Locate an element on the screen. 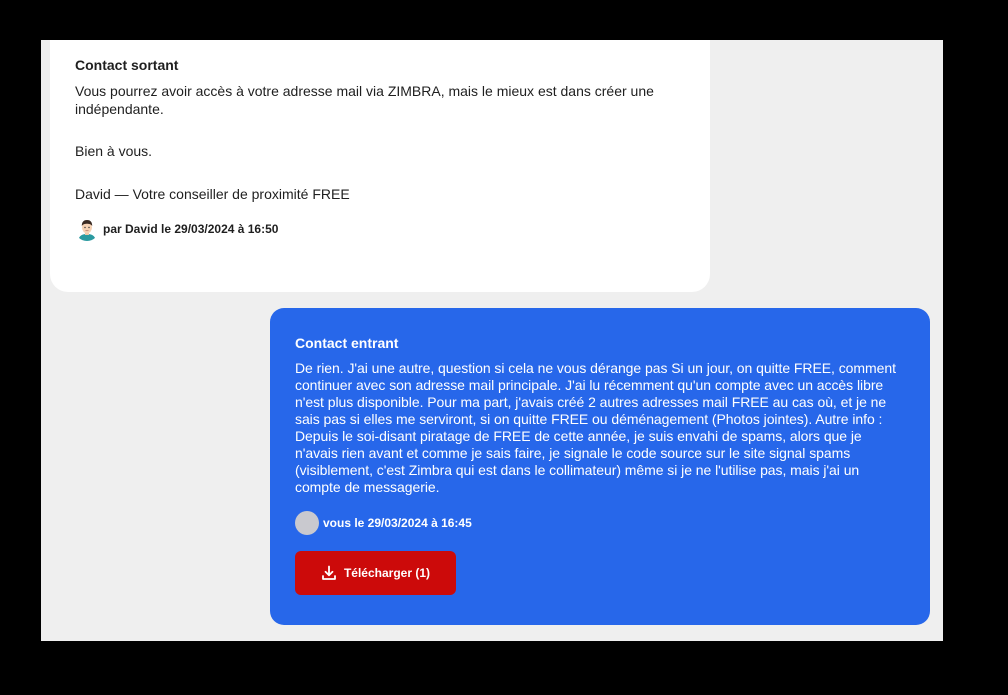 The image size is (1008, 695). outgoing-message-title: Contact sortant is located at coordinates (127, 65).